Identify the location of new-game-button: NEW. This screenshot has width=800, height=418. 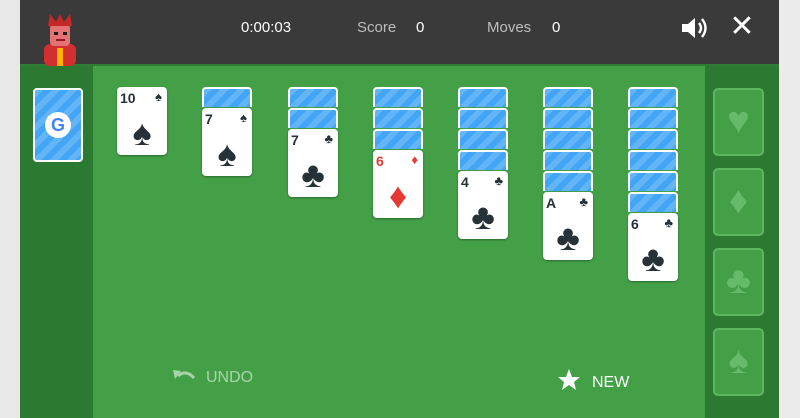
(592, 380).